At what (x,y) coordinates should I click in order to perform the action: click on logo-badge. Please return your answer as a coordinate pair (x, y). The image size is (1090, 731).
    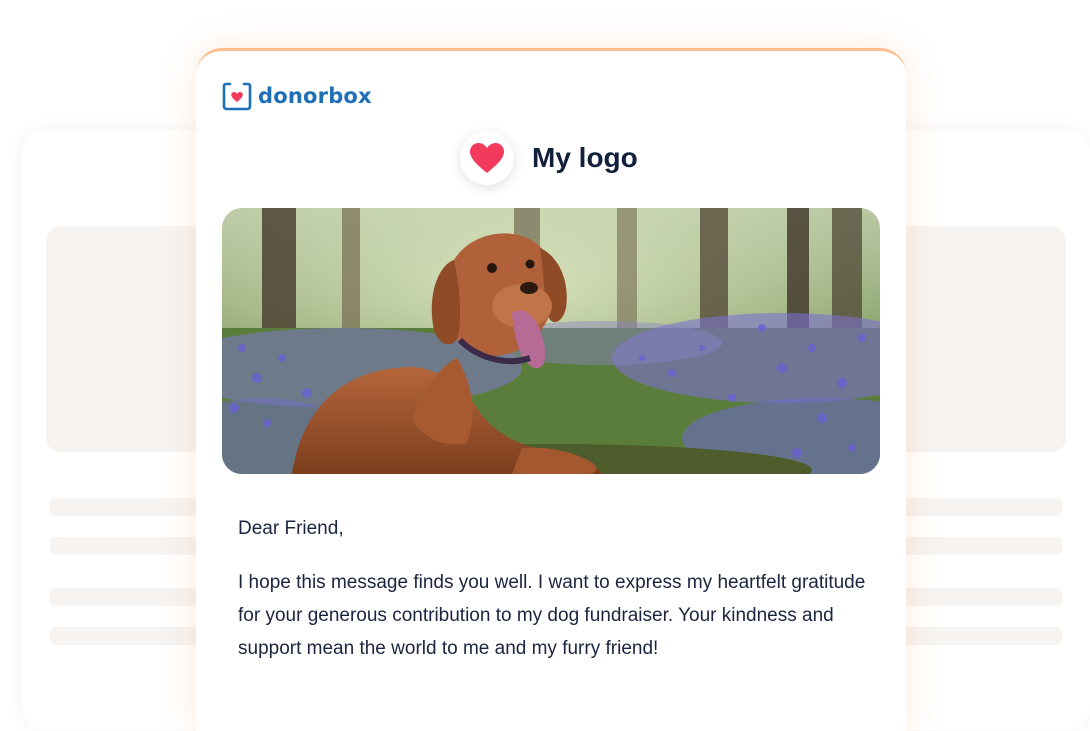
    Looking at the image, I should click on (487, 158).